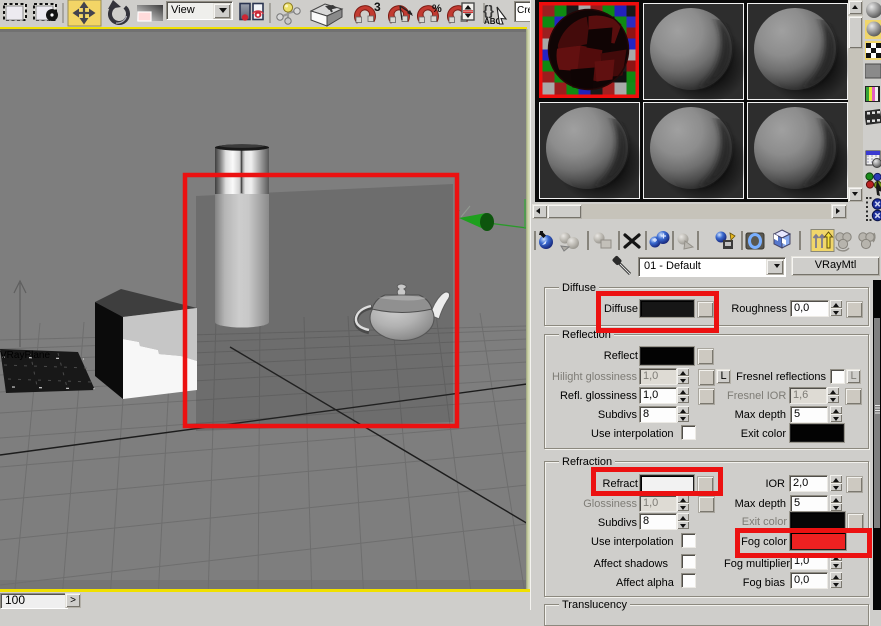  What do you see at coordinates (377, 7) in the screenshot?
I see `svg-text: 3` at bounding box center [377, 7].